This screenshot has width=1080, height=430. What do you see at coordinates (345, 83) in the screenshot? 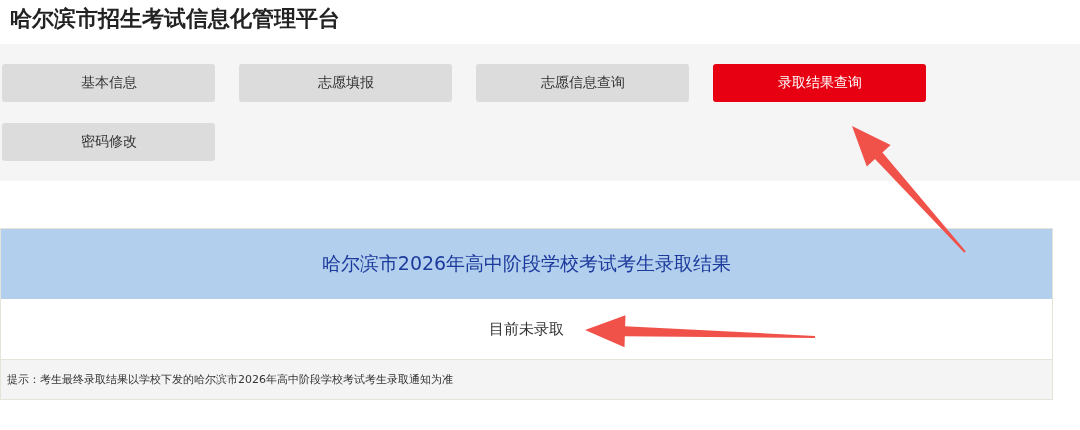
I see `menu-button: 志愿填报` at bounding box center [345, 83].